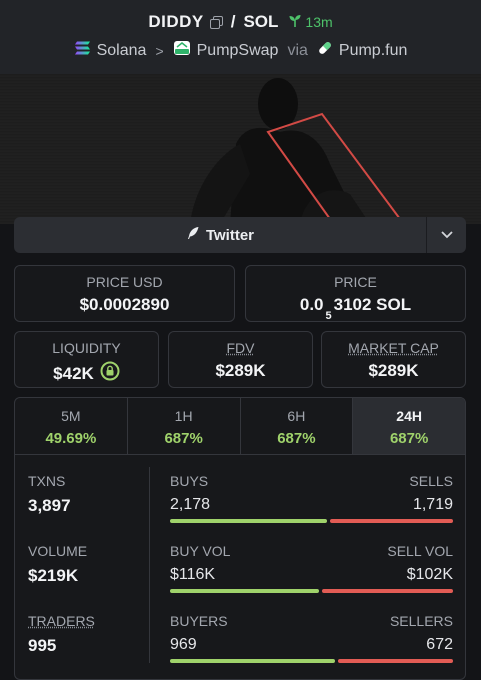 The height and width of the screenshot is (680, 481). Describe the element at coordinates (261, 21) in the screenshot. I see `quote-token-symbol: SOL` at that location.